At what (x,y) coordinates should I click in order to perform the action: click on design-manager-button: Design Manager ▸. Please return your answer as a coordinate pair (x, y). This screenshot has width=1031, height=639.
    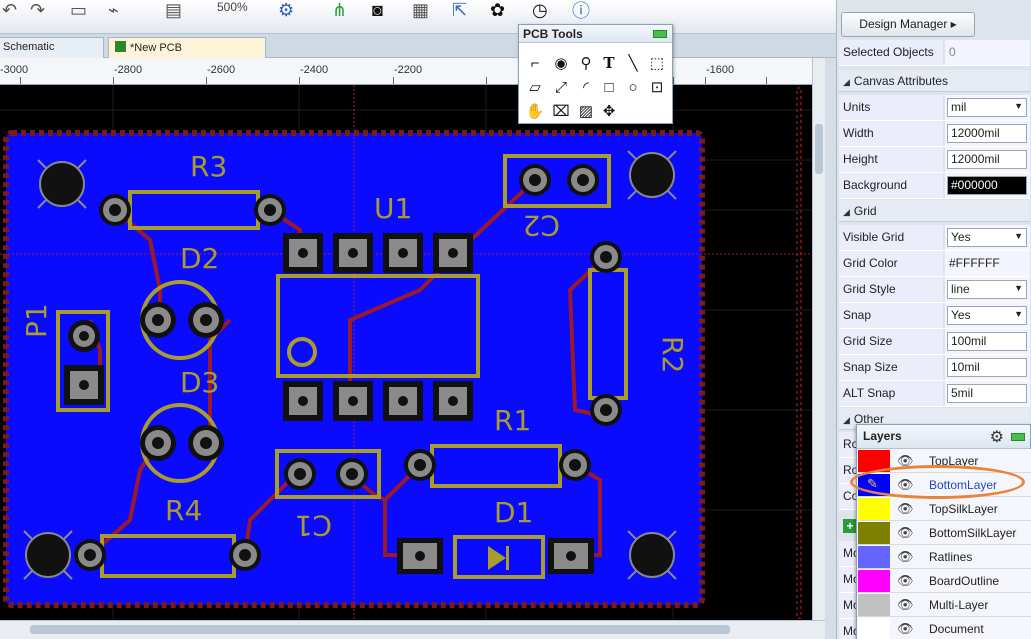
    Looking at the image, I should click on (908, 24).